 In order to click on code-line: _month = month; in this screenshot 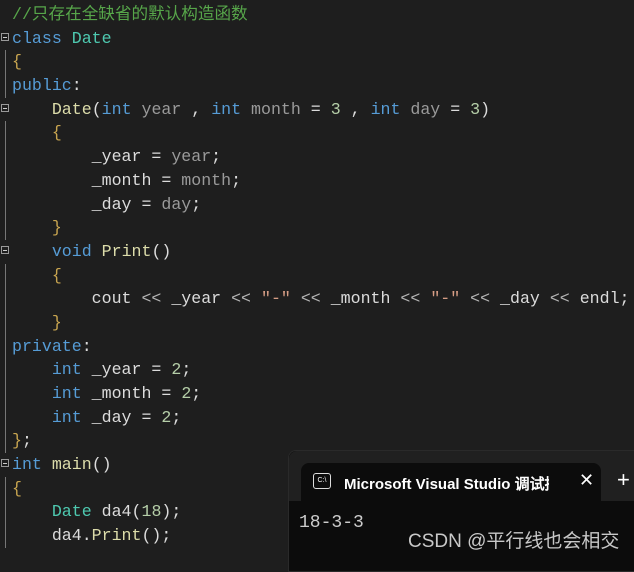, I will do `click(317, 180)`.